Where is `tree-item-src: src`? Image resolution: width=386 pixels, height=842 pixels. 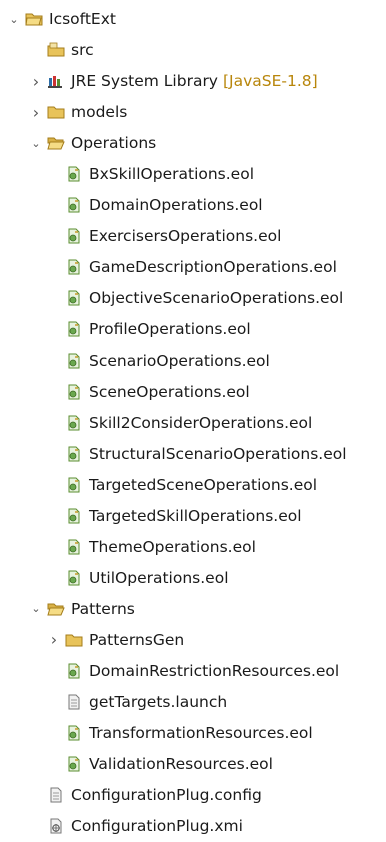 tree-item-src: src is located at coordinates (61, 50).